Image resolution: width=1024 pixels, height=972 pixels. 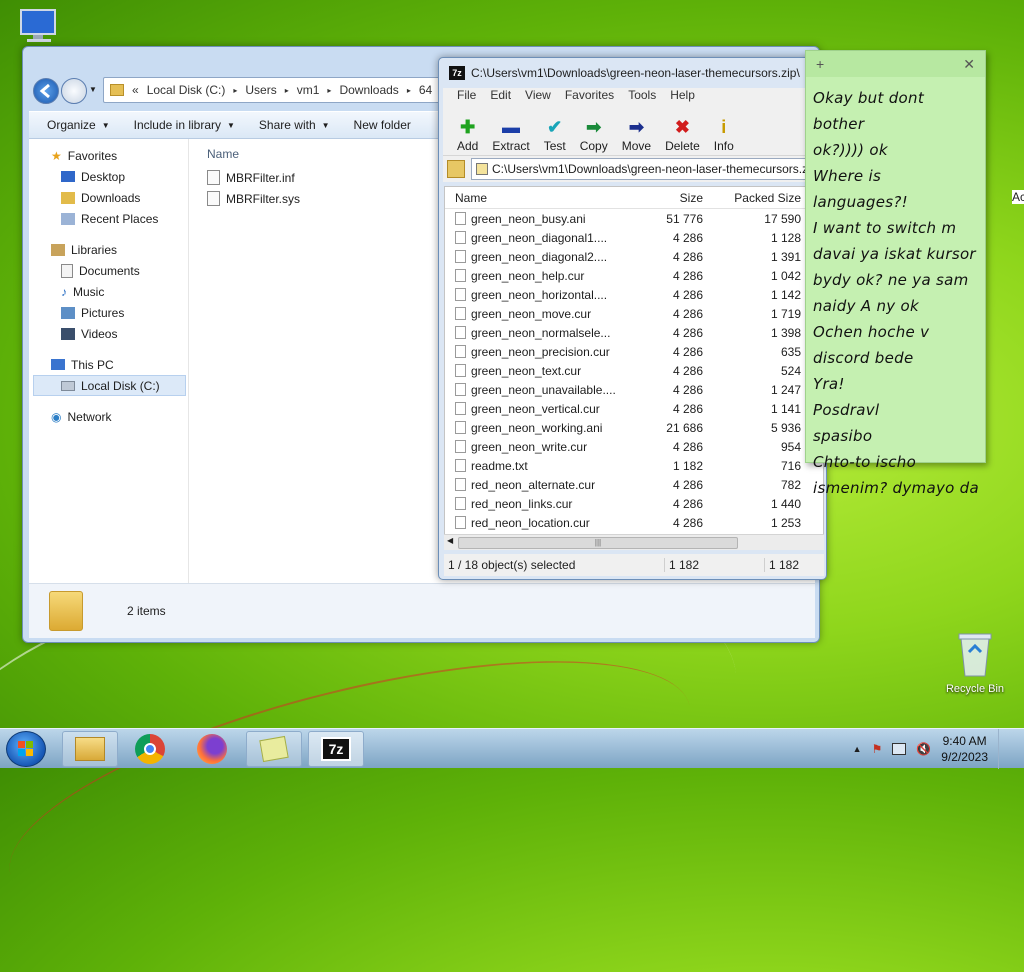 I want to click on taskbar-chrome, so click(x=150, y=749).